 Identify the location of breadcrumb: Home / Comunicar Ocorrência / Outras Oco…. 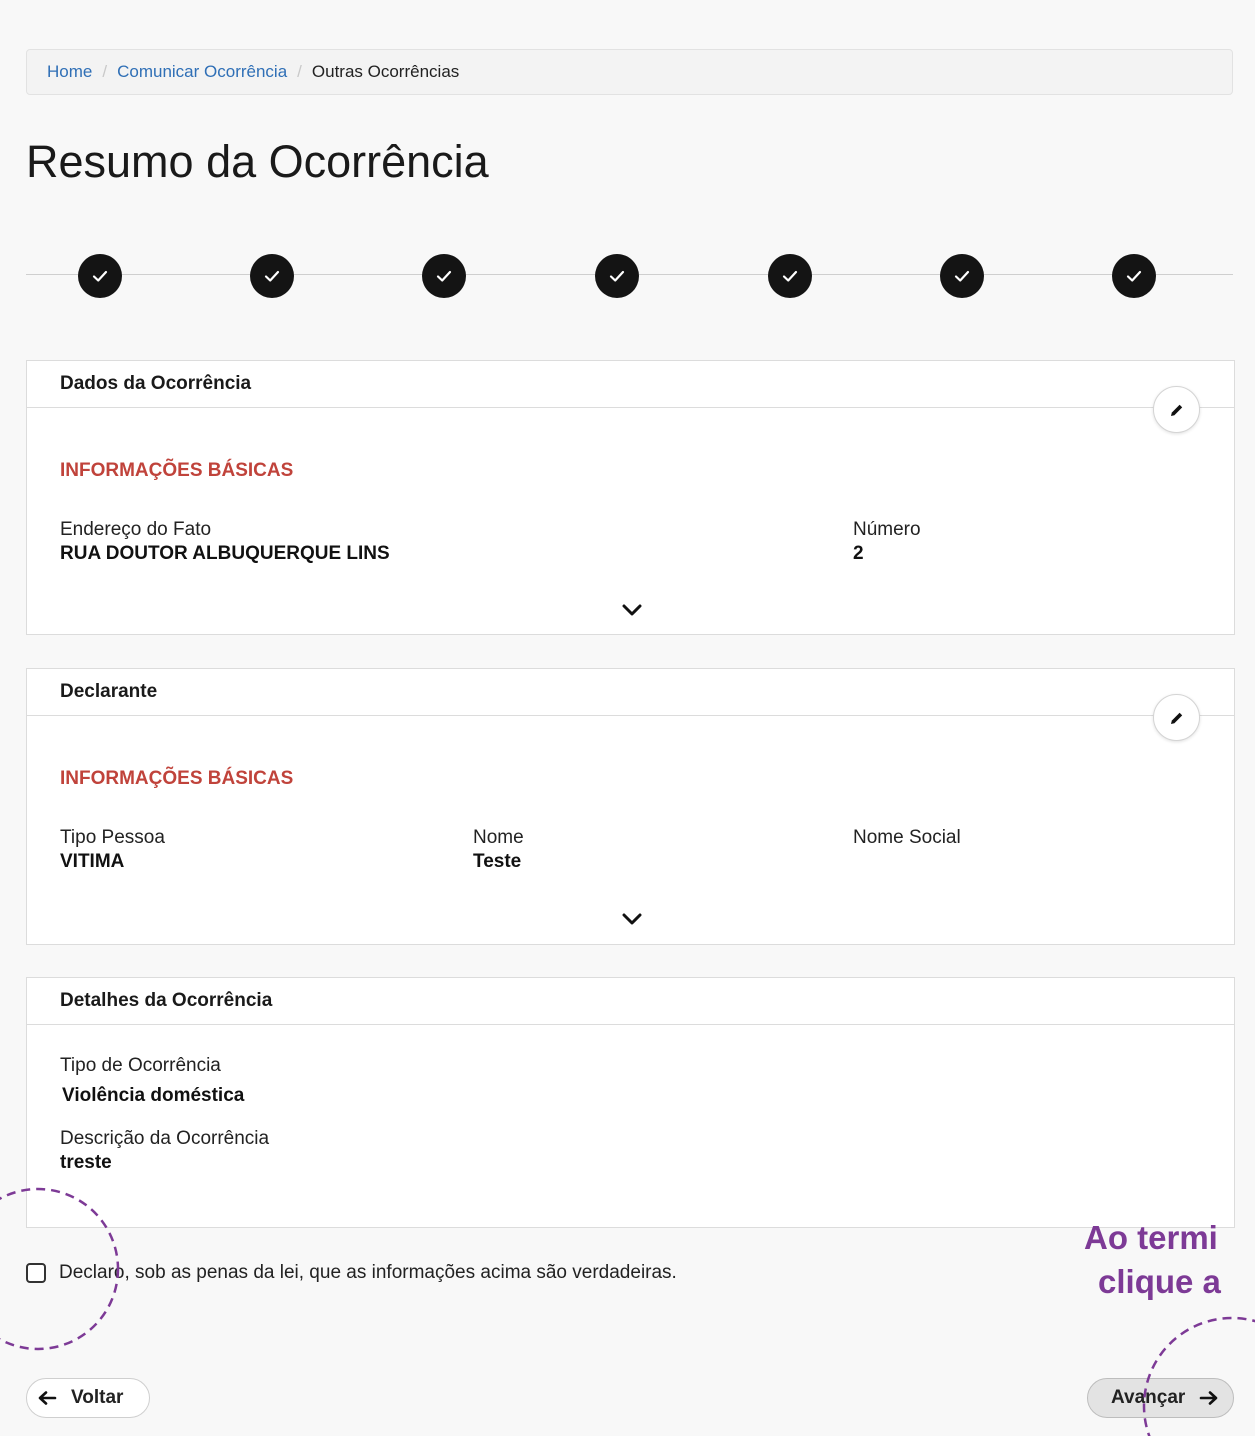
(629, 72).